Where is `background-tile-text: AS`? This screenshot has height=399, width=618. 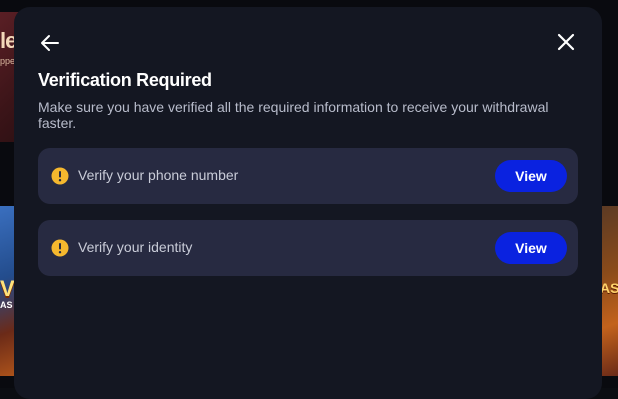
background-tile-text: AS is located at coordinates (609, 288).